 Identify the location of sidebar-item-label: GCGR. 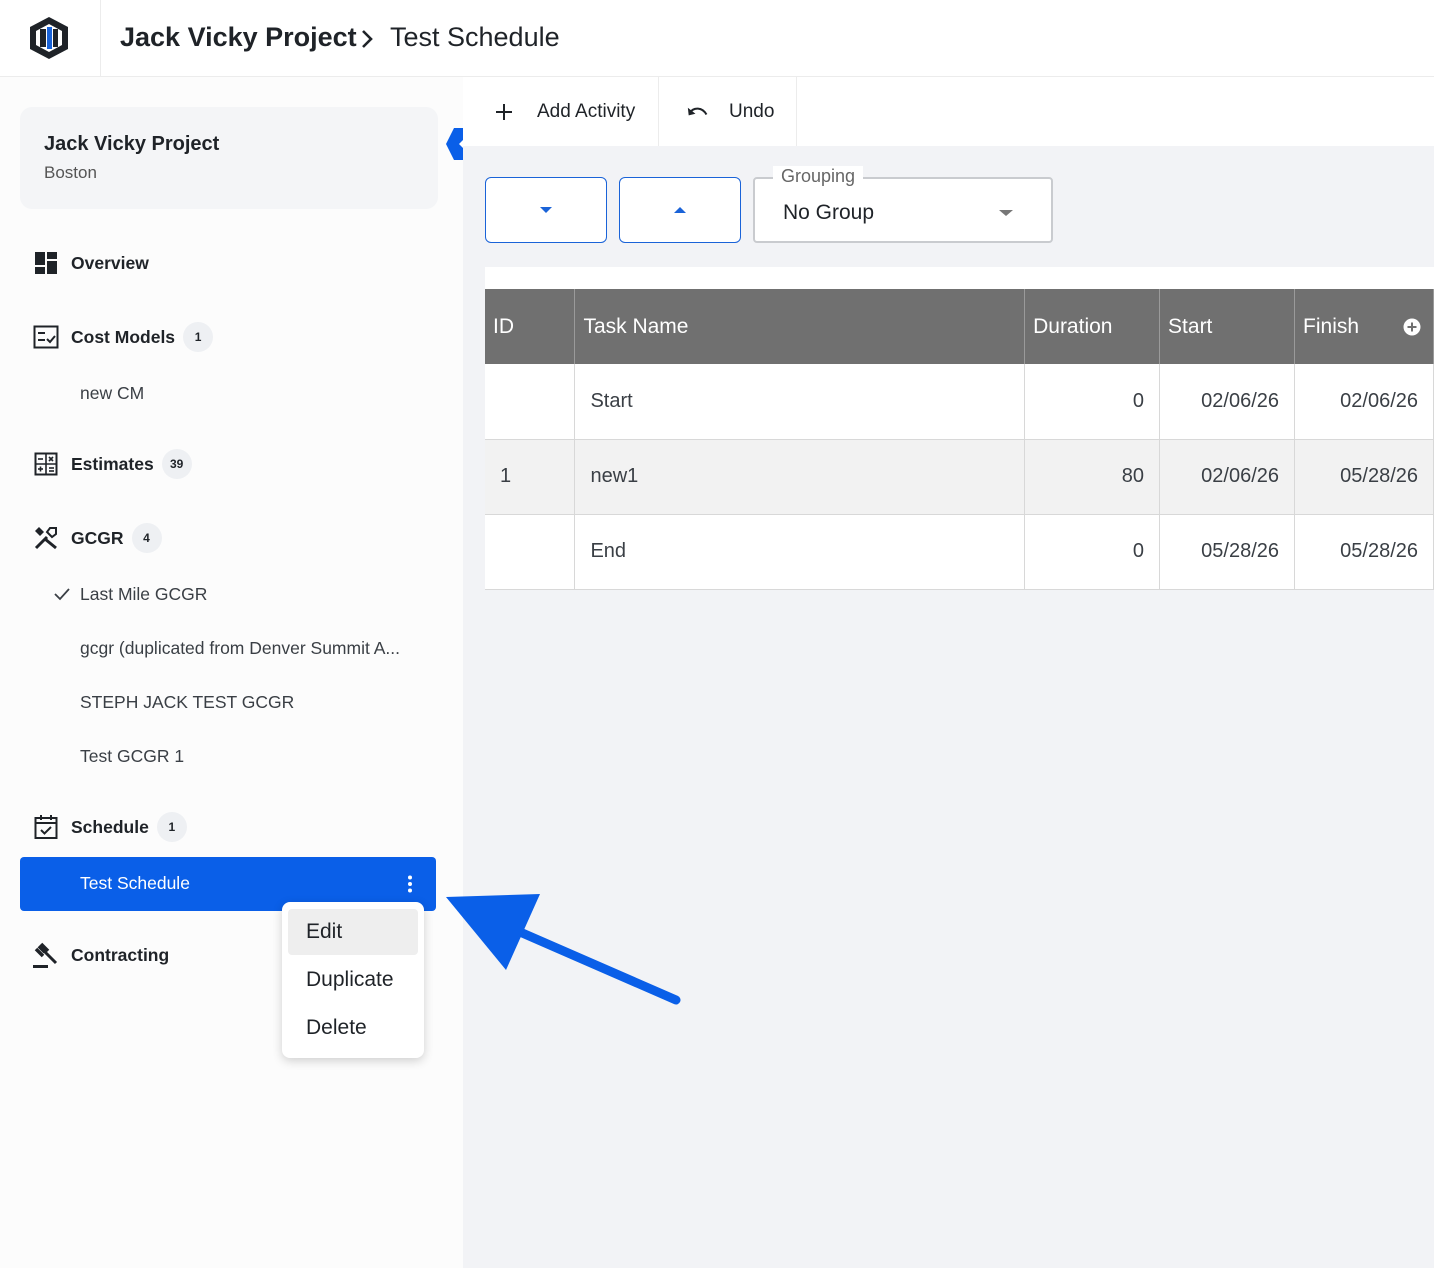
(97, 537).